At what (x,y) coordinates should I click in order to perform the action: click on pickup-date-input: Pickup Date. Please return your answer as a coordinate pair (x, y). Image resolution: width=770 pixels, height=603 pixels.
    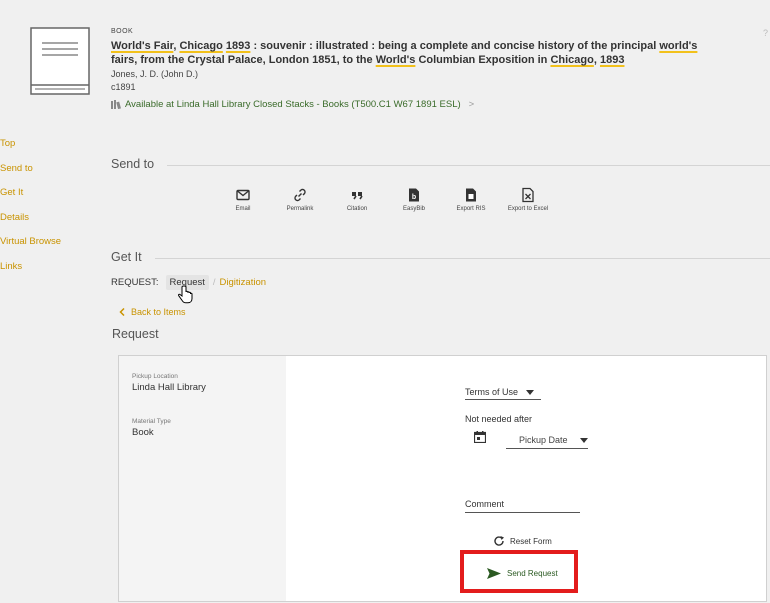
    Looking at the image, I should click on (547, 440).